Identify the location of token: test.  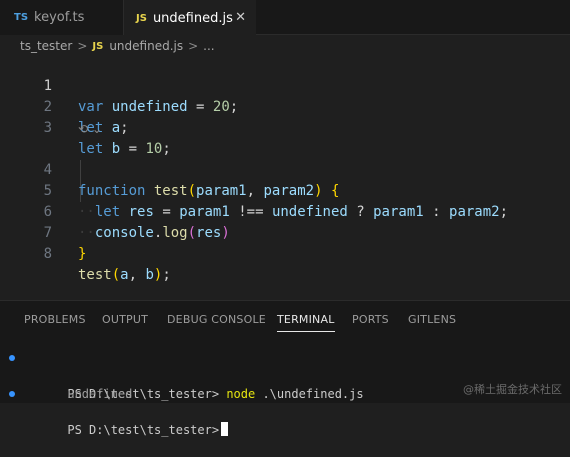
(95, 275).